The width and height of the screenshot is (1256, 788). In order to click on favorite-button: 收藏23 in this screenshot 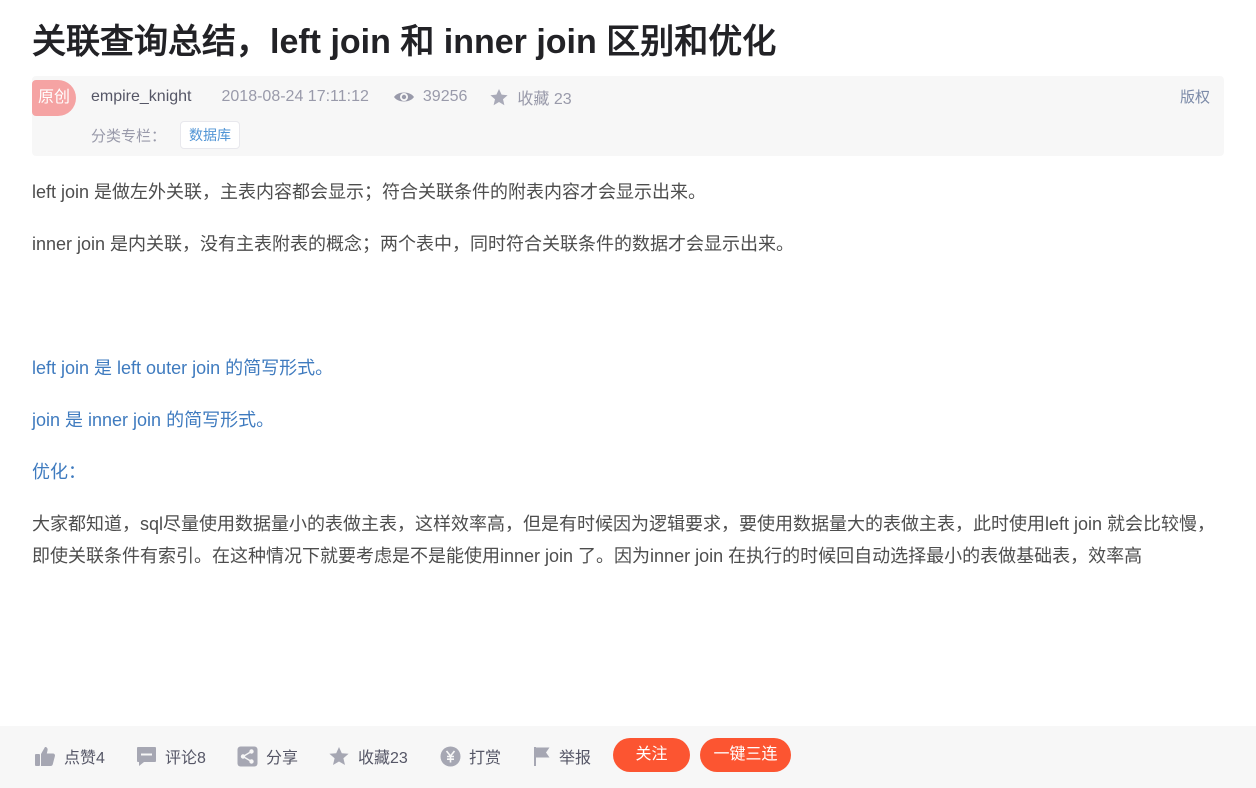, I will do `click(368, 756)`.